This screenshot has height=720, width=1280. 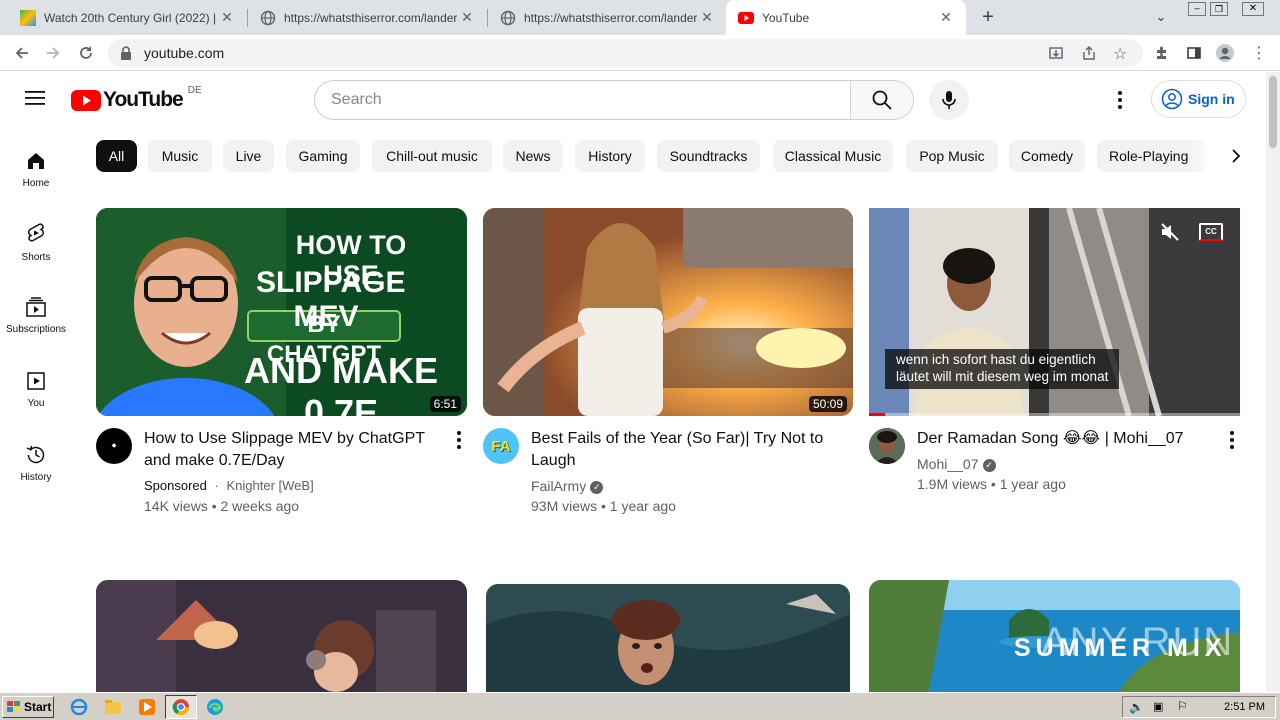 What do you see at coordinates (508, 17) in the screenshot?
I see `globe-icon` at bounding box center [508, 17].